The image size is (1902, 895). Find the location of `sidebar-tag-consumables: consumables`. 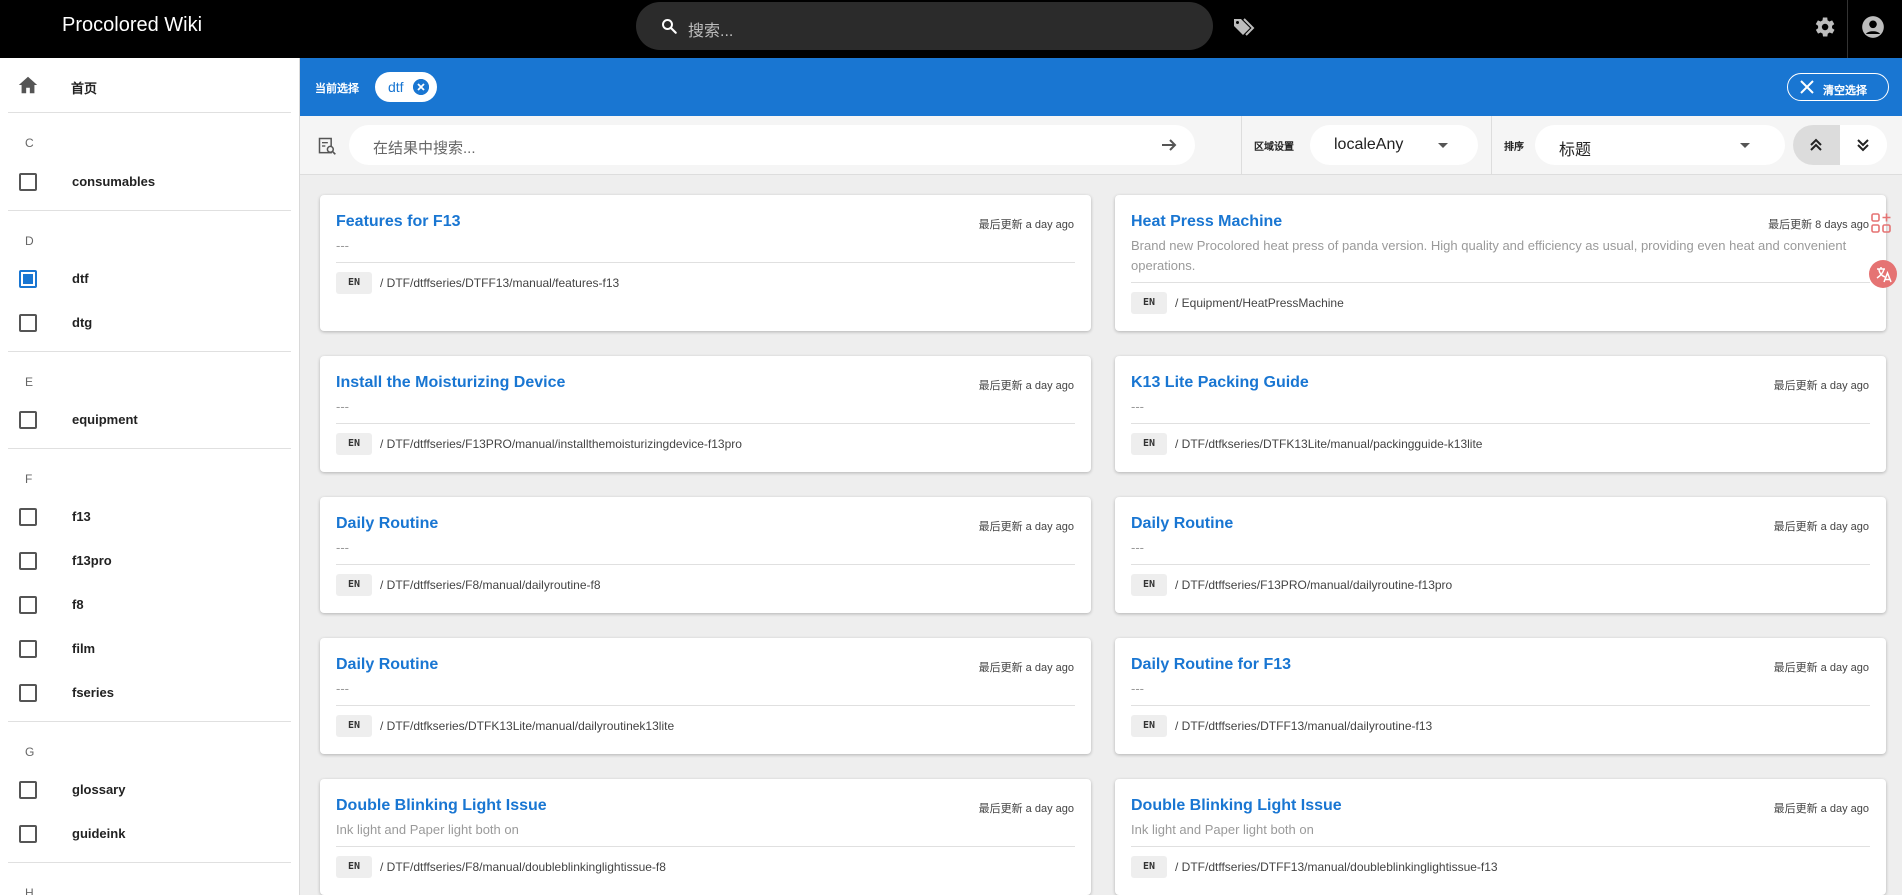

sidebar-tag-consumables: consumables is located at coordinates (149, 182).